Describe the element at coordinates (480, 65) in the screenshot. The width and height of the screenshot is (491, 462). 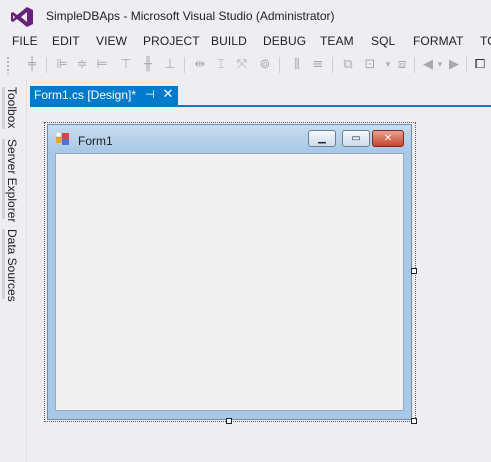
I see `tab-order-icon: ⧠` at that location.